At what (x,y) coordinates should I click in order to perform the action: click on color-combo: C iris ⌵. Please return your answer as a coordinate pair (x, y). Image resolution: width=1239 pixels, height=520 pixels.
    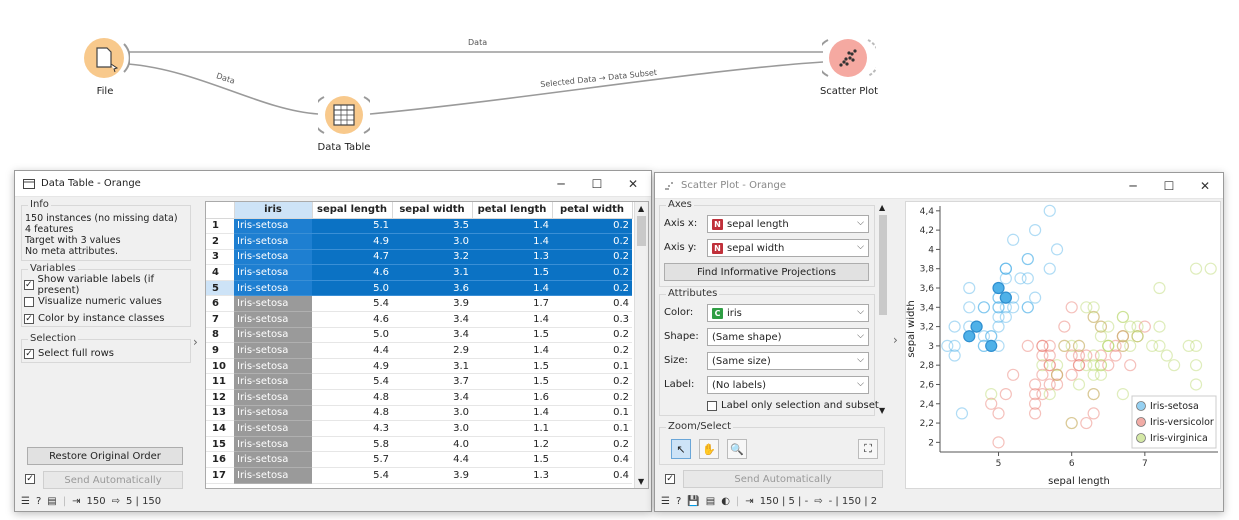
    Looking at the image, I should click on (788, 313).